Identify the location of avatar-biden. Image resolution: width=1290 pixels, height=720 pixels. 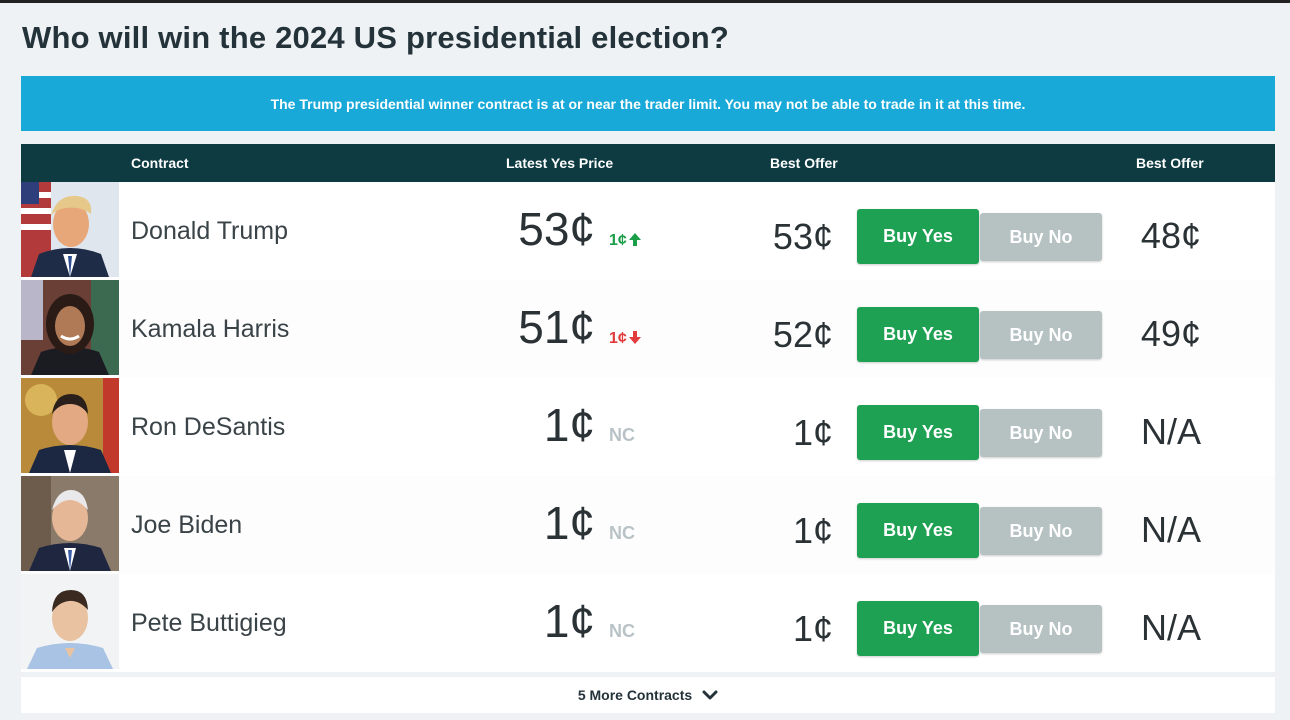
(70, 523).